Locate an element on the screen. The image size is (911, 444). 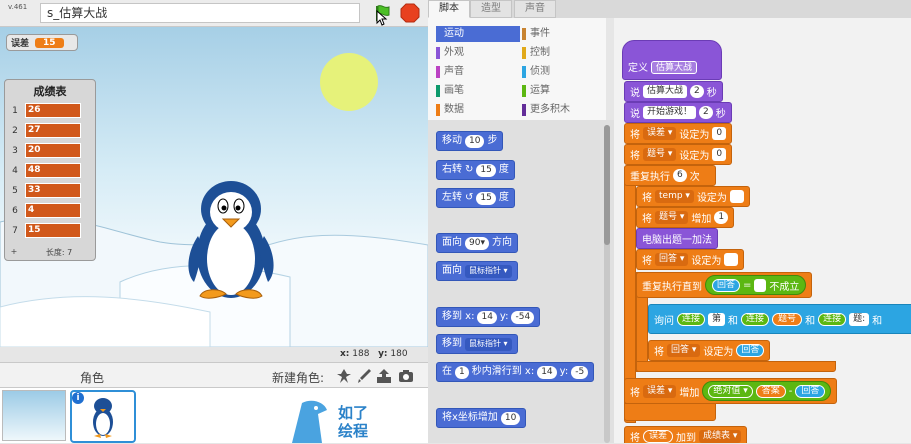
list-item-value: 20 is located at coordinates (53, 150).